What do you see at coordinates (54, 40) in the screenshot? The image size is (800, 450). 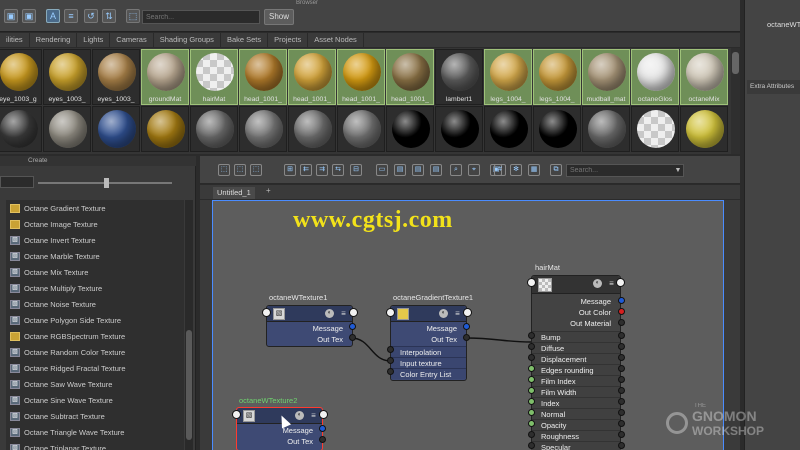 I see `browser-tab: Rendering` at bounding box center [54, 40].